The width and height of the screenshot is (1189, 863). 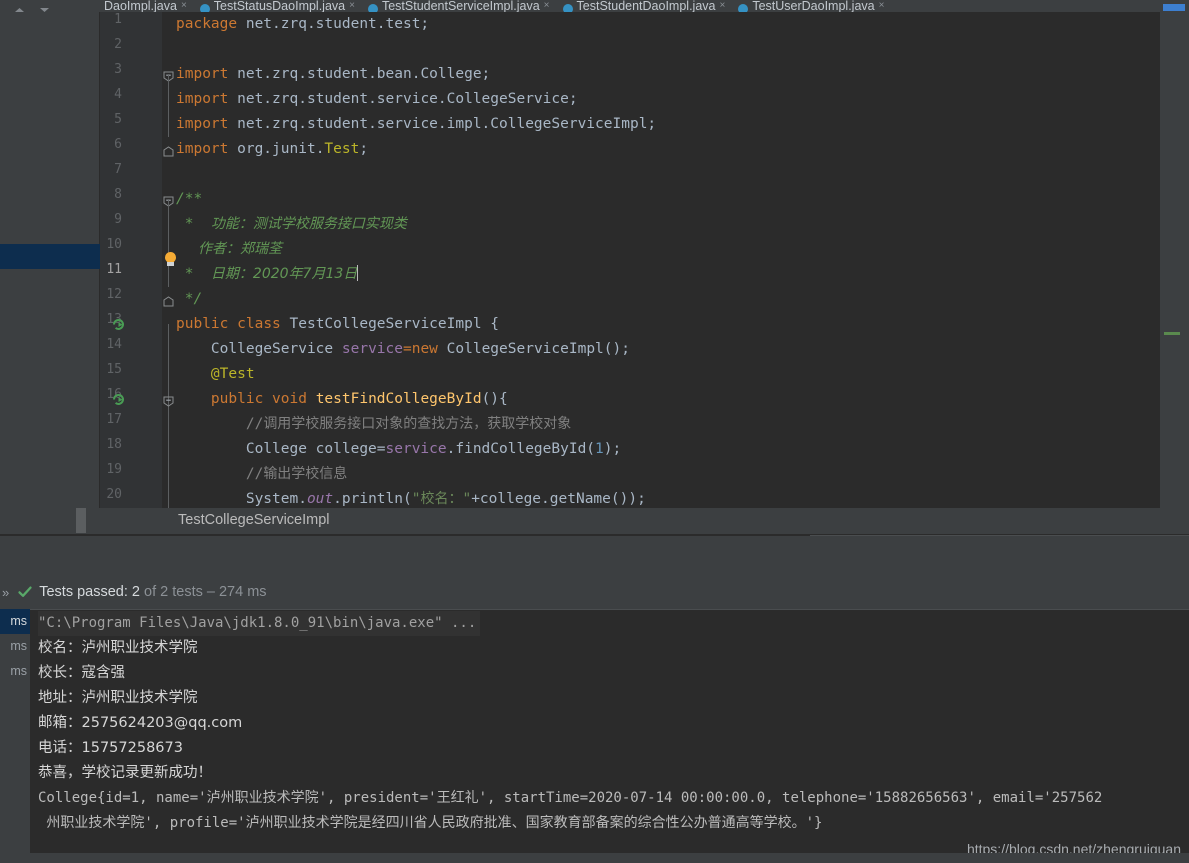 I want to click on text-caret, so click(x=358, y=273).